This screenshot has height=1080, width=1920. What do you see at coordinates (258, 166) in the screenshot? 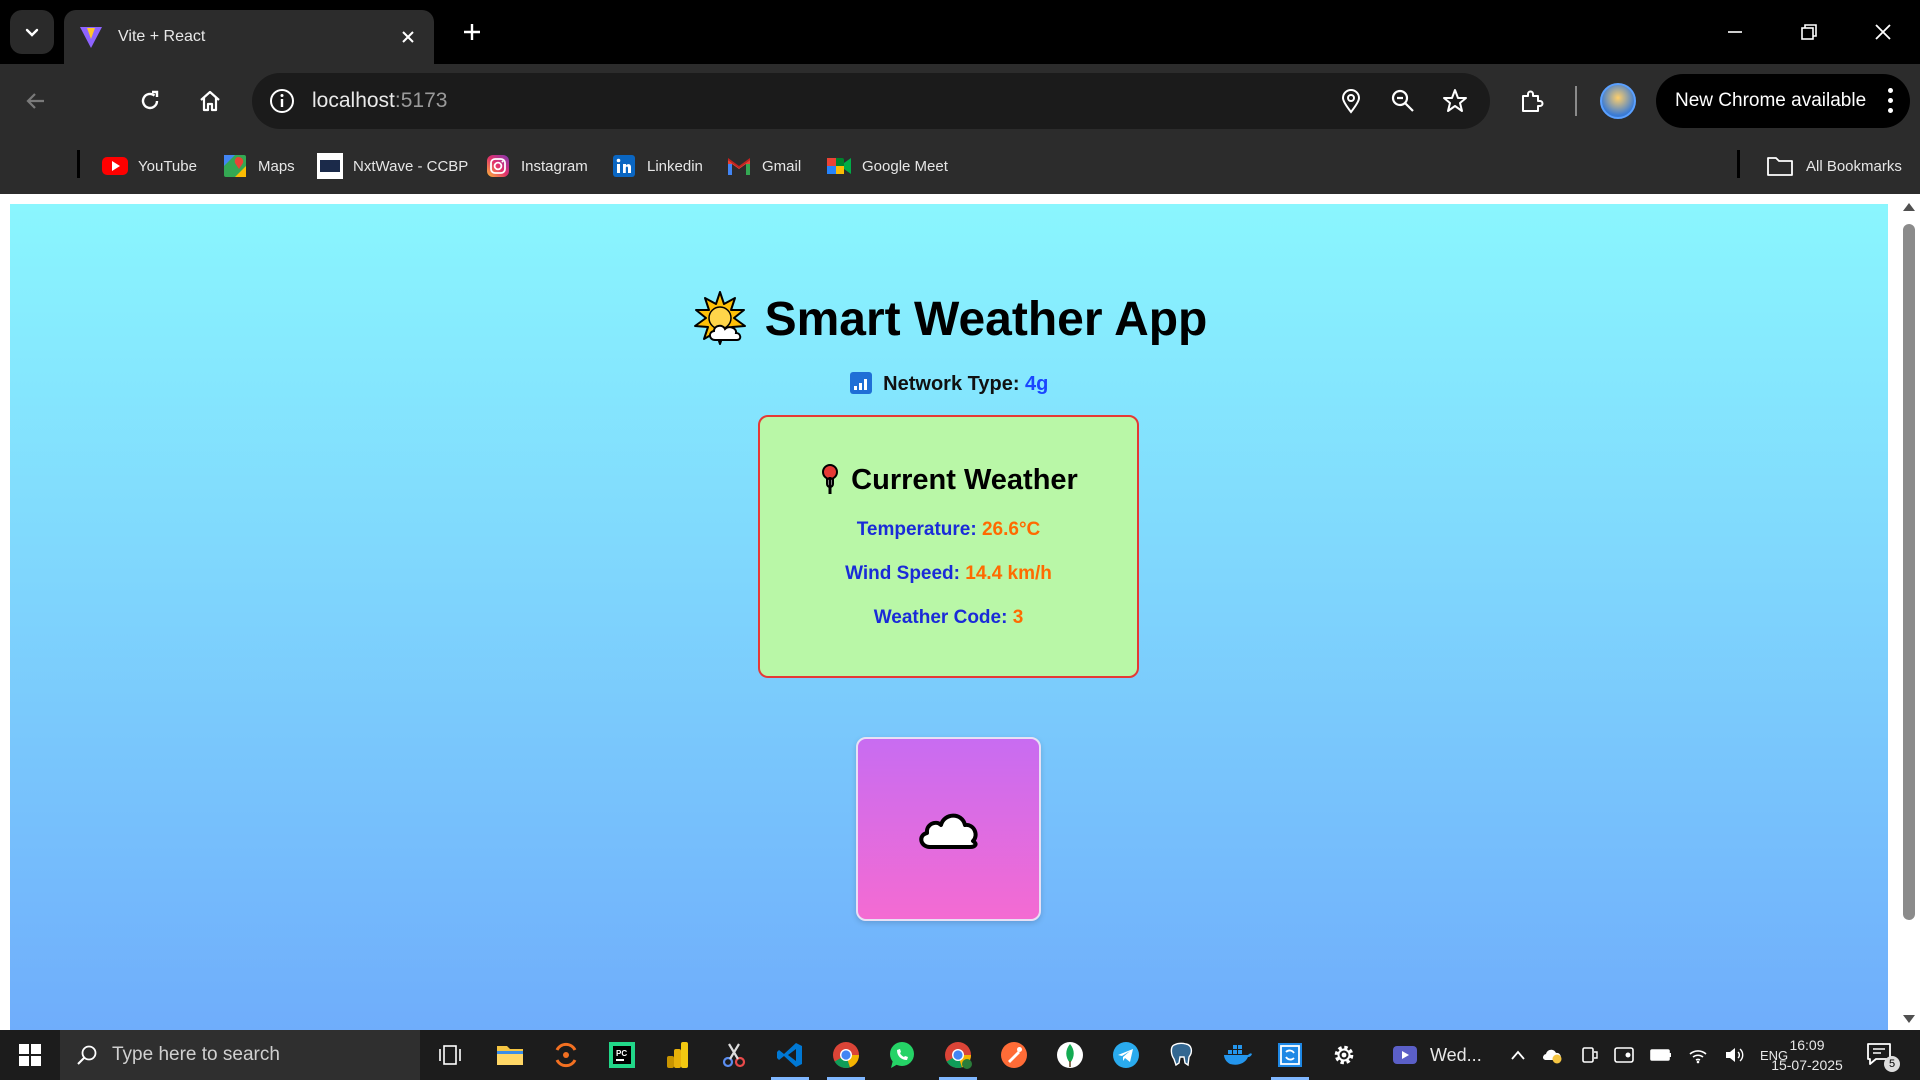
I see `bookmark-maps: Maps` at bounding box center [258, 166].